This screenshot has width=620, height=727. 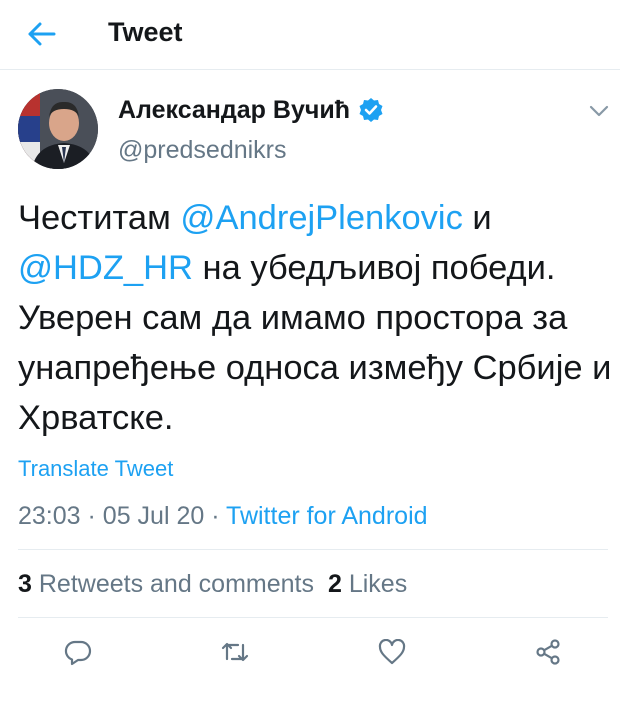 I want to click on mention-link: @AndrejPlenkovic, so click(x=321, y=218).